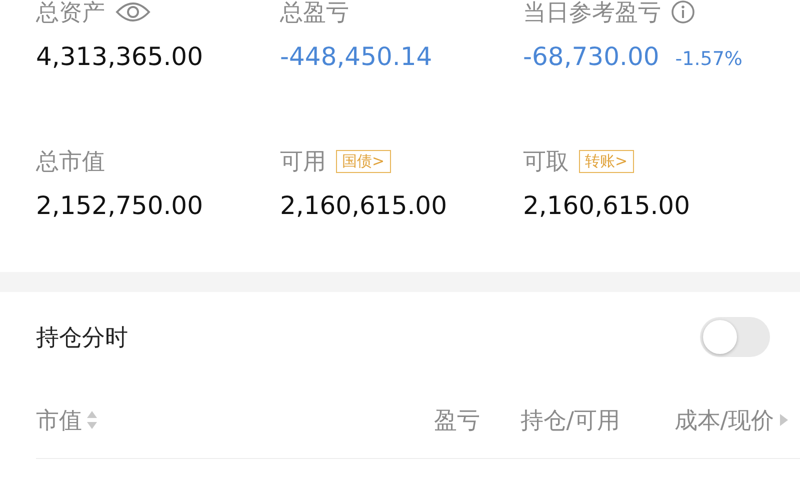 The width and height of the screenshot is (800, 500). What do you see at coordinates (82, 338) in the screenshot?
I see `intraday-label: 持仓分时` at bounding box center [82, 338].